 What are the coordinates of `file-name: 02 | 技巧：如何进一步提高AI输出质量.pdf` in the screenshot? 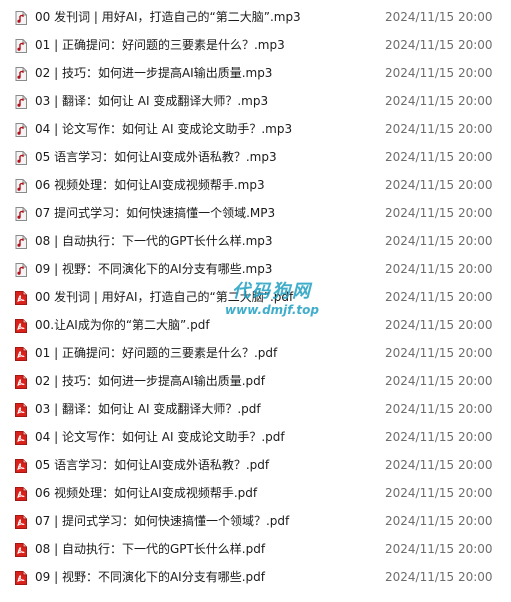 It's located at (150, 381).